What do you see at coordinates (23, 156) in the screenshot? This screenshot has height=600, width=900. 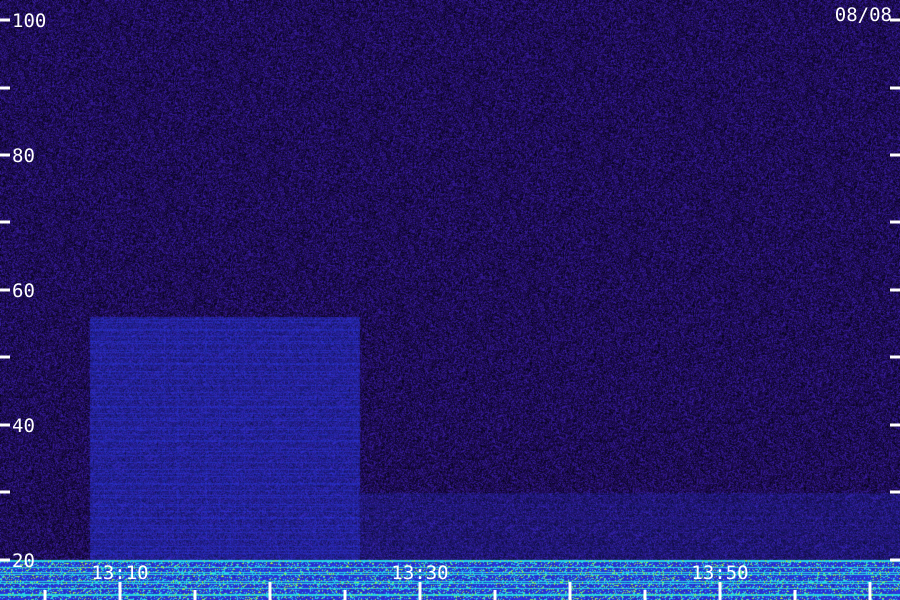 I see `y-tick-label-80: 80` at bounding box center [23, 156].